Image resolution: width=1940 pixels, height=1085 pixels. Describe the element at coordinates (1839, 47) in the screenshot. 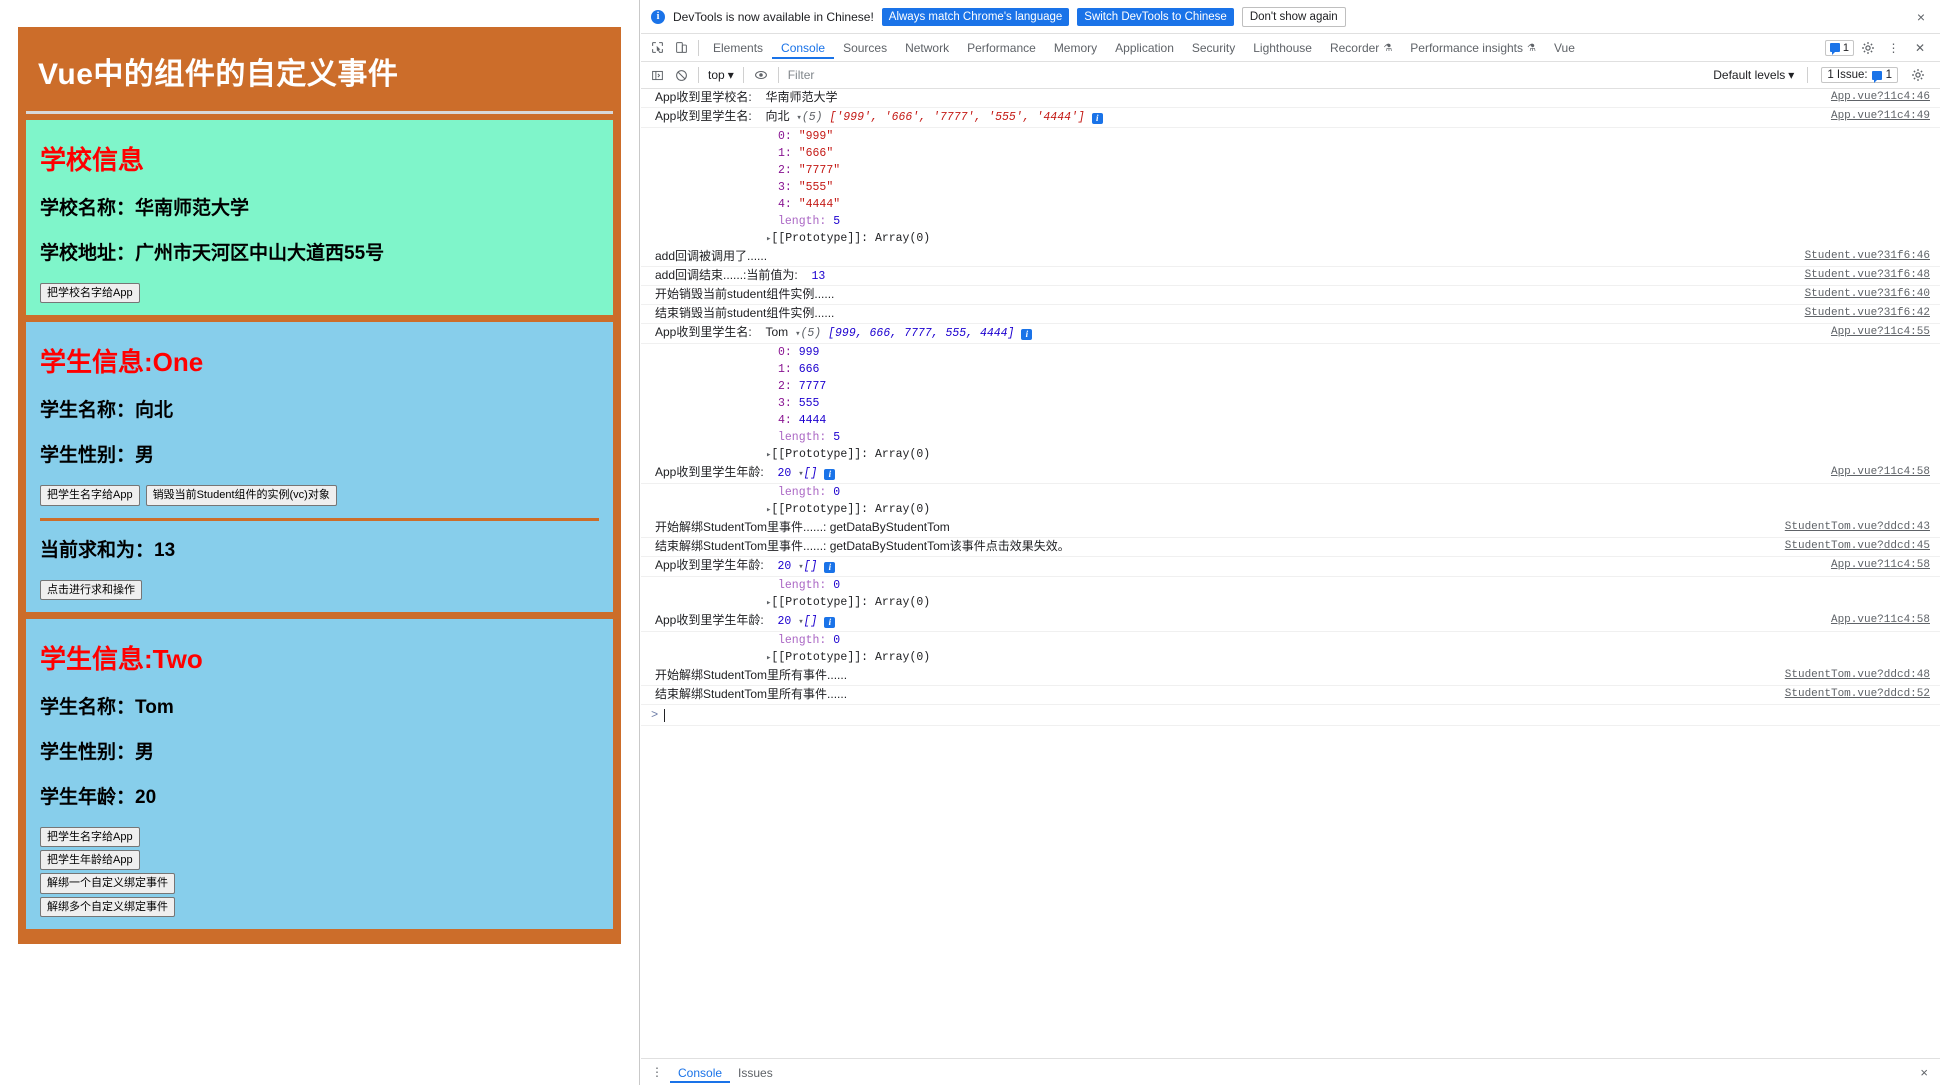

I see `messages-badge: 1` at that location.